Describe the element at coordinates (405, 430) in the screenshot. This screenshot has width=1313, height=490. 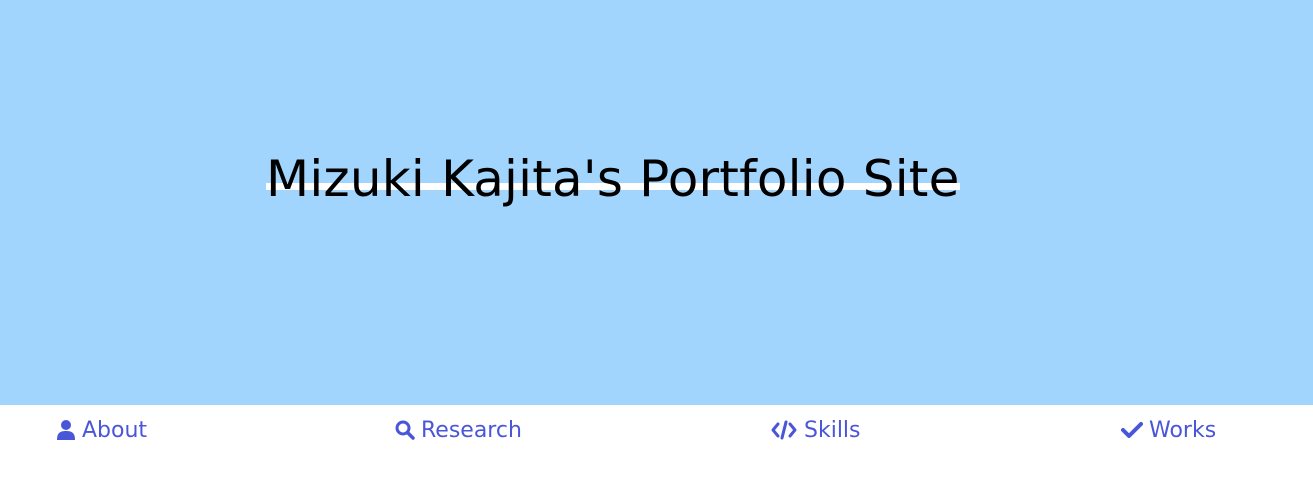
I see `search-icon` at that location.